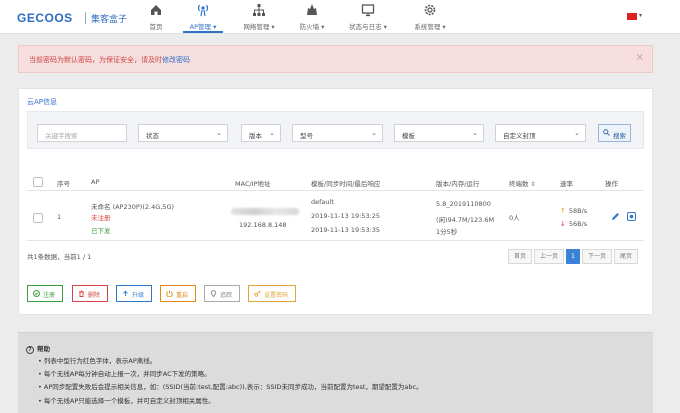  What do you see at coordinates (203, 10) in the screenshot?
I see `wifi-ap-icon` at bounding box center [203, 10].